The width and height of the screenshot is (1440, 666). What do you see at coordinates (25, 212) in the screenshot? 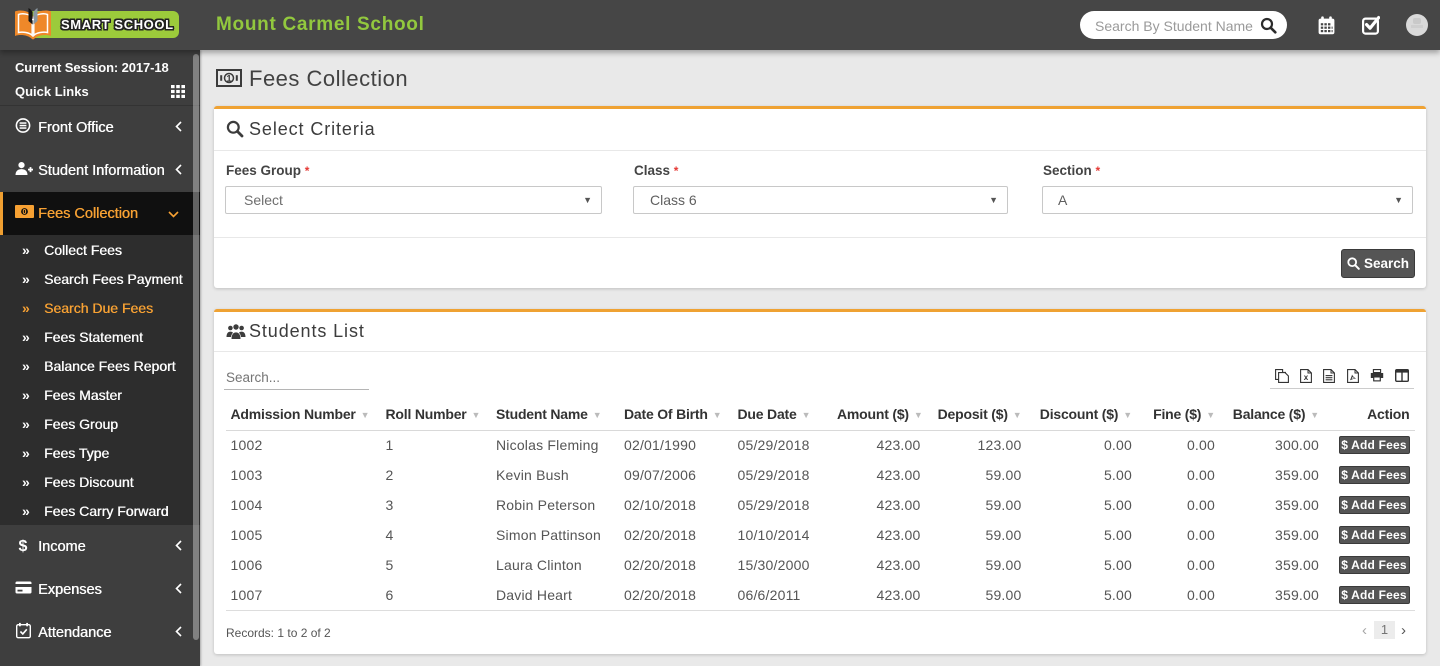
I see `svg-text: 0` at bounding box center [25, 212].